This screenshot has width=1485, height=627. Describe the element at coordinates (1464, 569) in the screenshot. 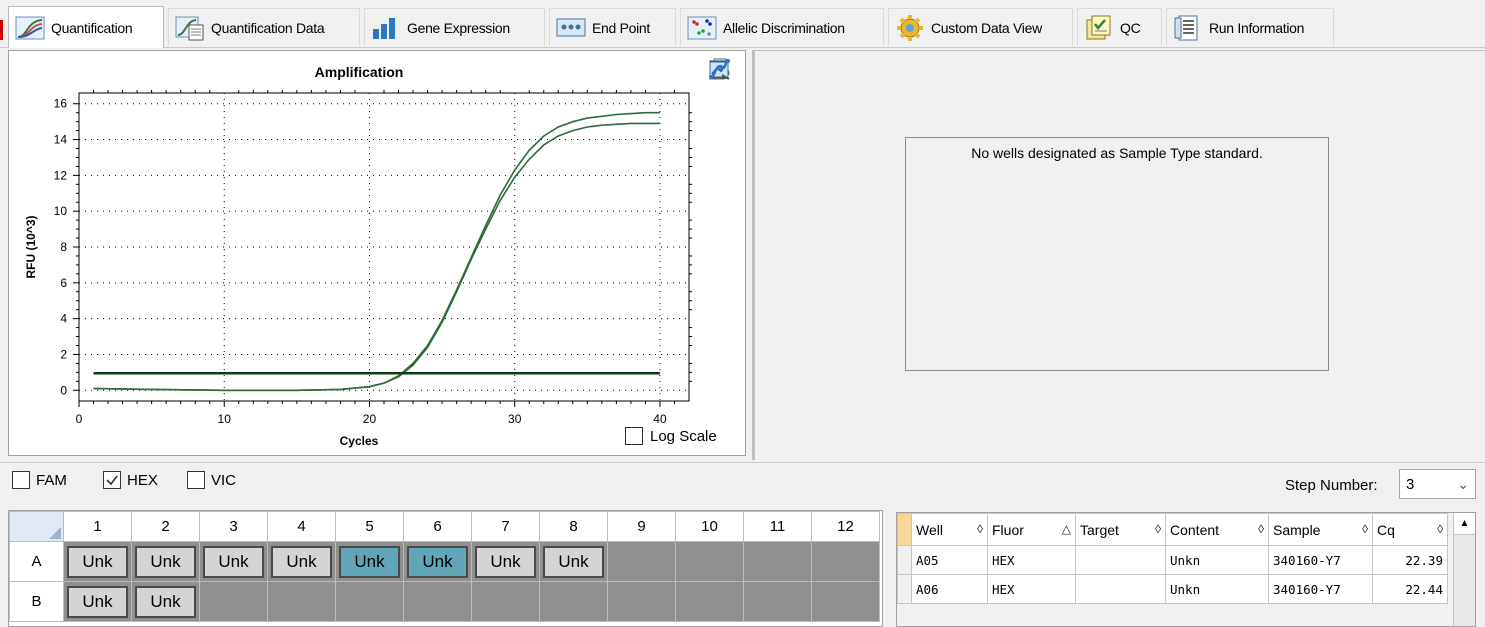

I see `results-scrollbar: ▲` at that location.